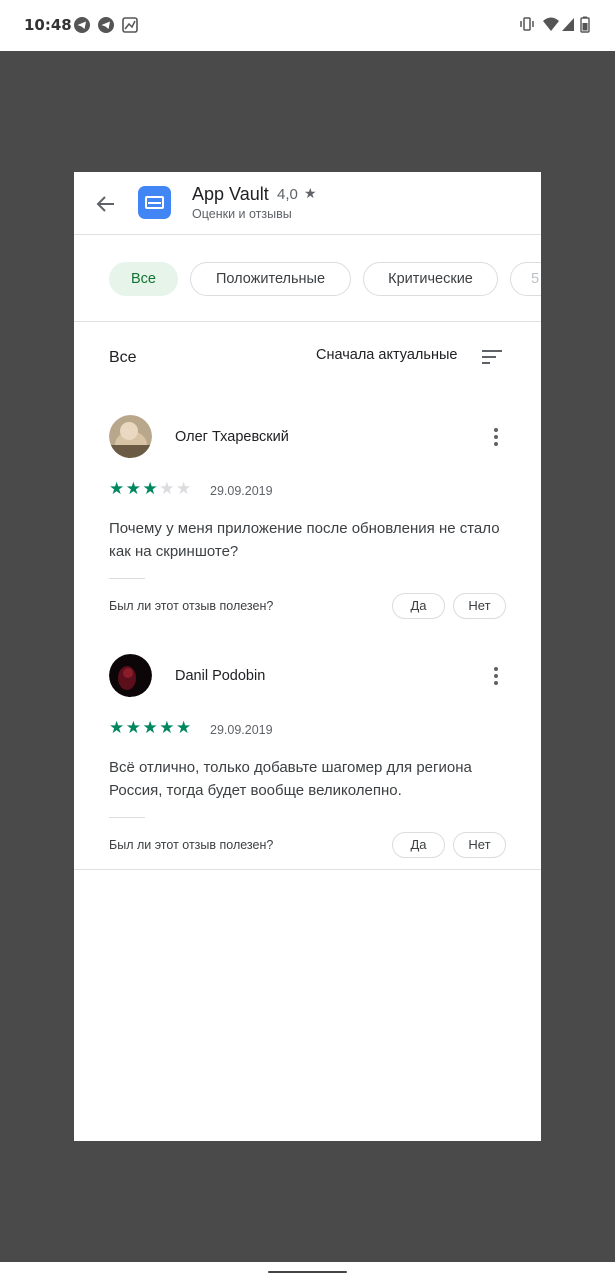 Image resolution: width=615 pixels, height=1280 pixels. I want to click on status-bar: 10:48, so click(307, 25).